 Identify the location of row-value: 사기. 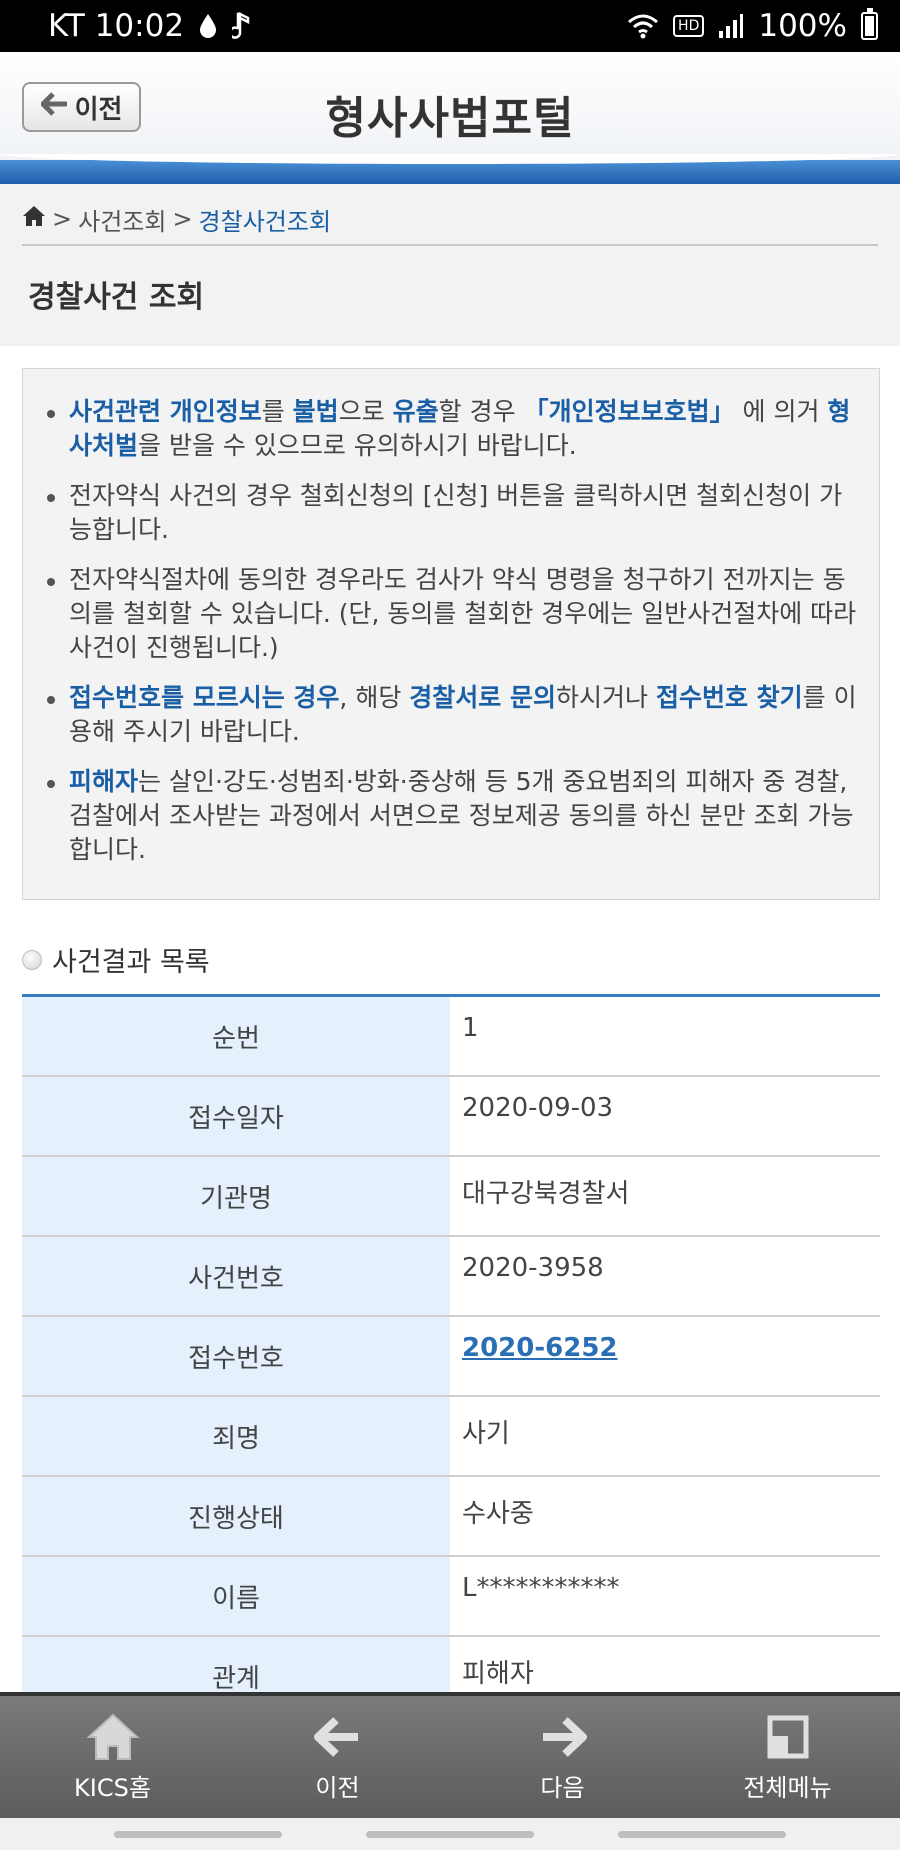
(486, 1434).